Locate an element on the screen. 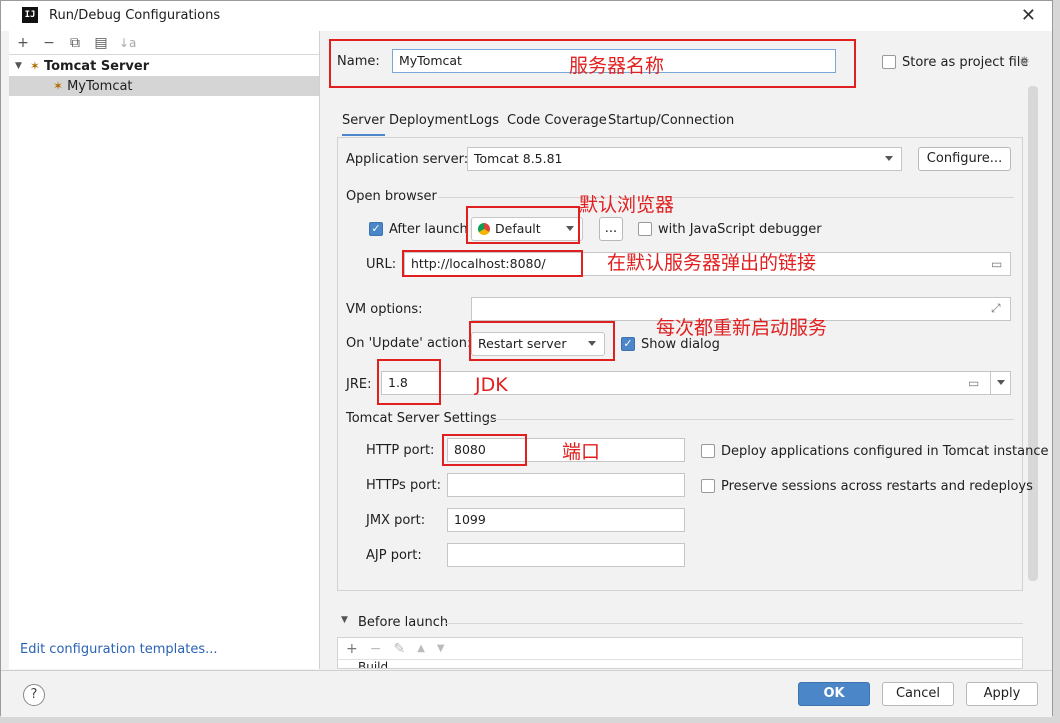 This screenshot has width=1060, height=723. preserve-sessions-checkbox is located at coordinates (708, 486).